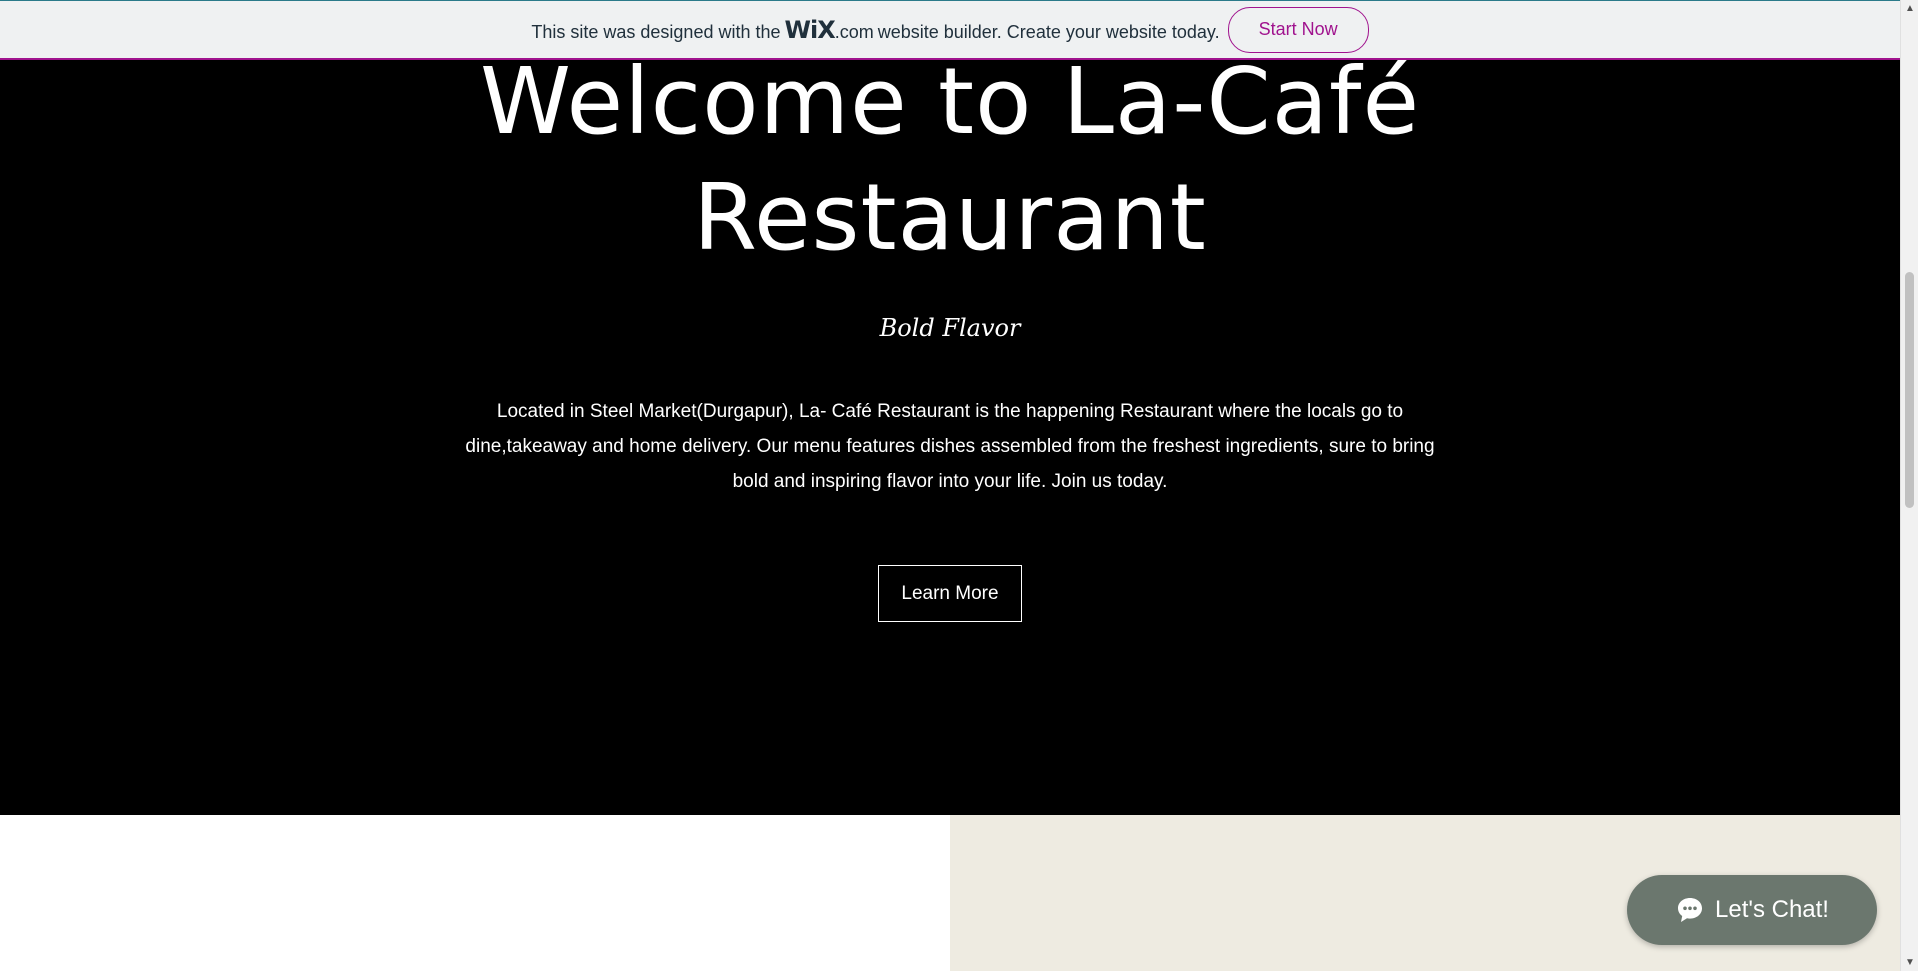 Image resolution: width=1918 pixels, height=971 pixels. Describe the element at coordinates (950, 101) in the screenshot. I see `hero-title-line1: Welcome to La-Café` at that location.